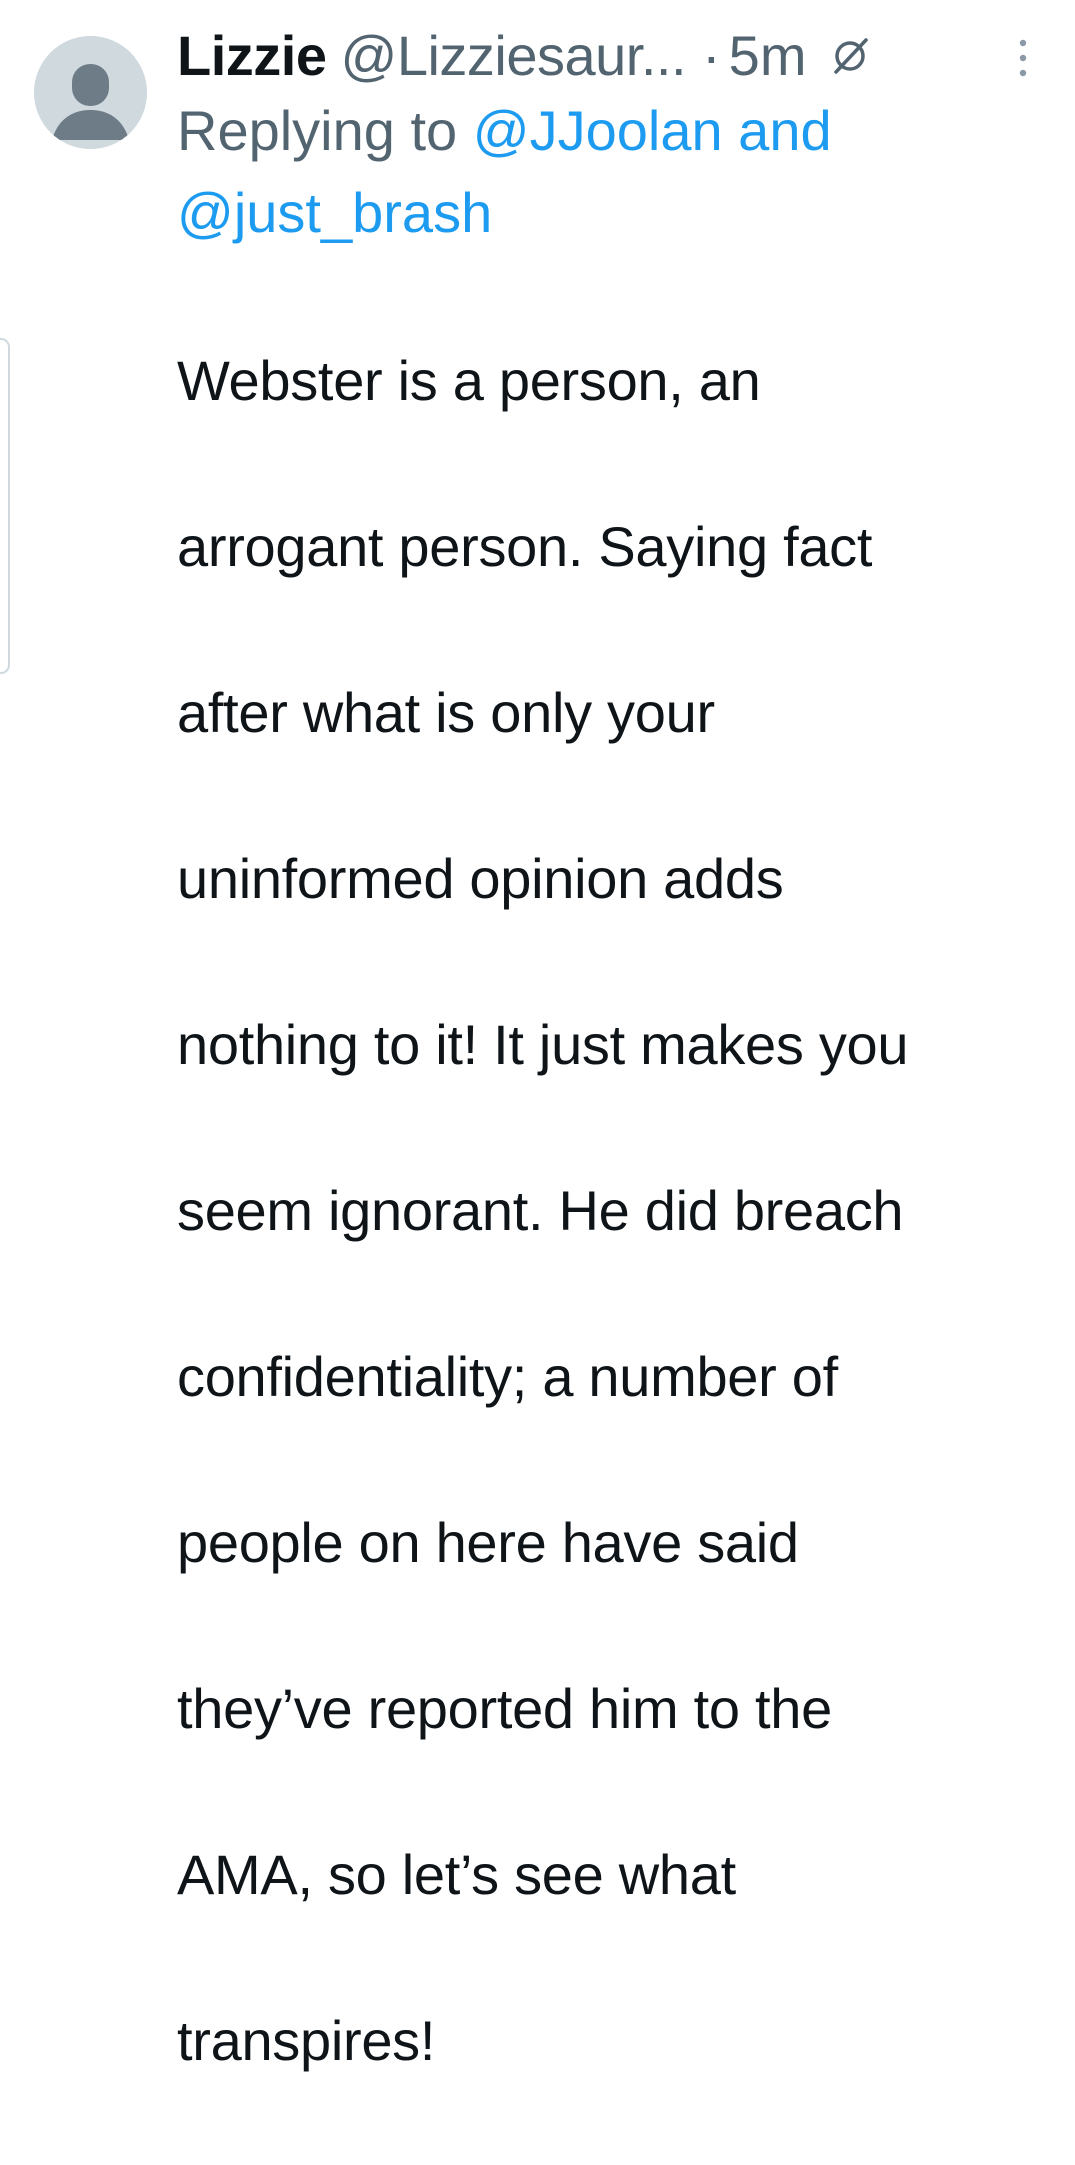 The height and width of the screenshot is (2165, 1075). Describe the element at coordinates (456, 1874) in the screenshot. I see `tweet-text-line: AMA, so let’s see what` at that location.